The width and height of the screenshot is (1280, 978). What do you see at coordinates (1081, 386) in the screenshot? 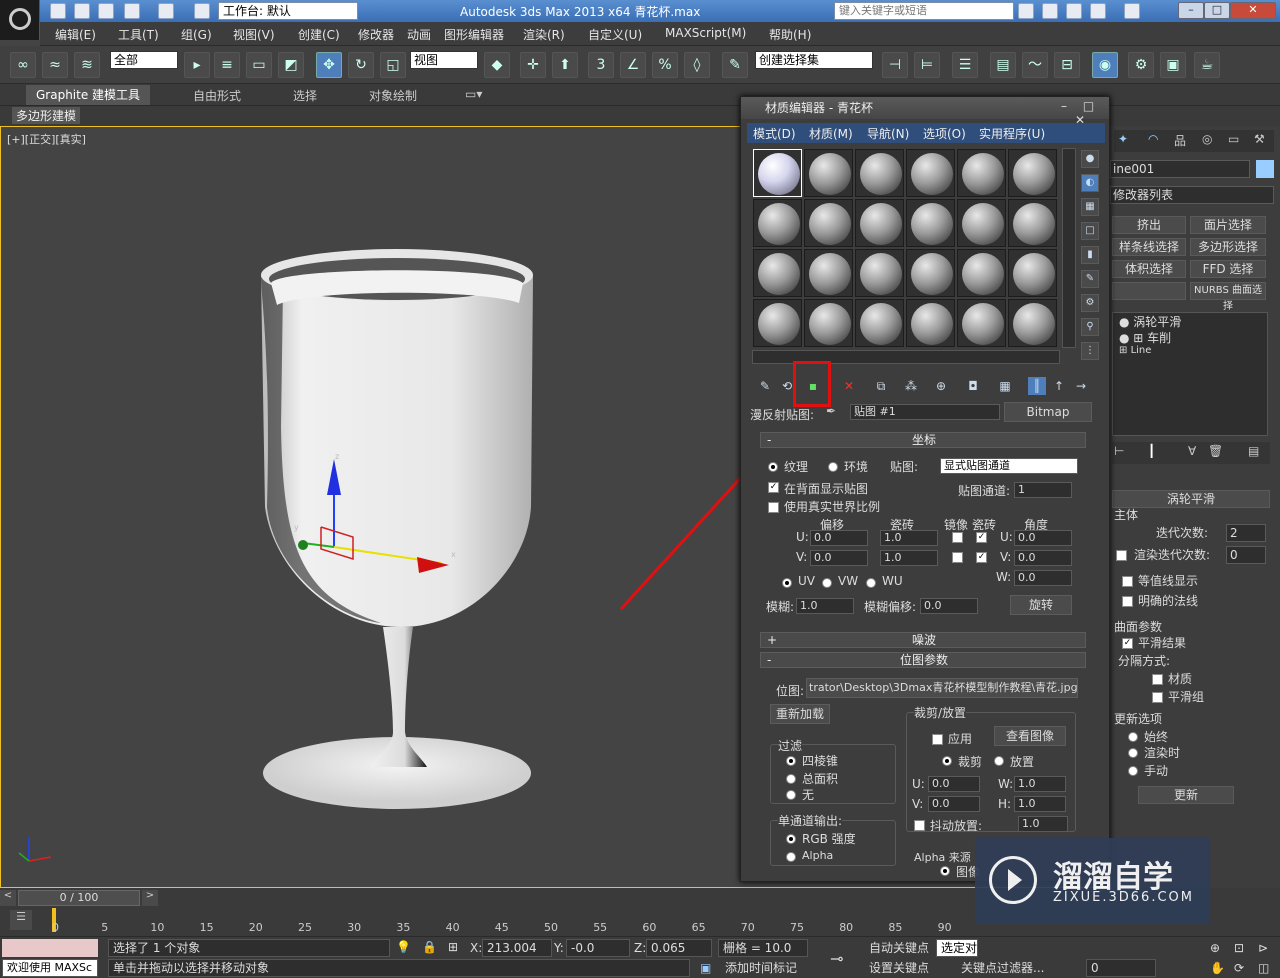
I see `go-forward-sibling-icon: →` at bounding box center [1081, 386].